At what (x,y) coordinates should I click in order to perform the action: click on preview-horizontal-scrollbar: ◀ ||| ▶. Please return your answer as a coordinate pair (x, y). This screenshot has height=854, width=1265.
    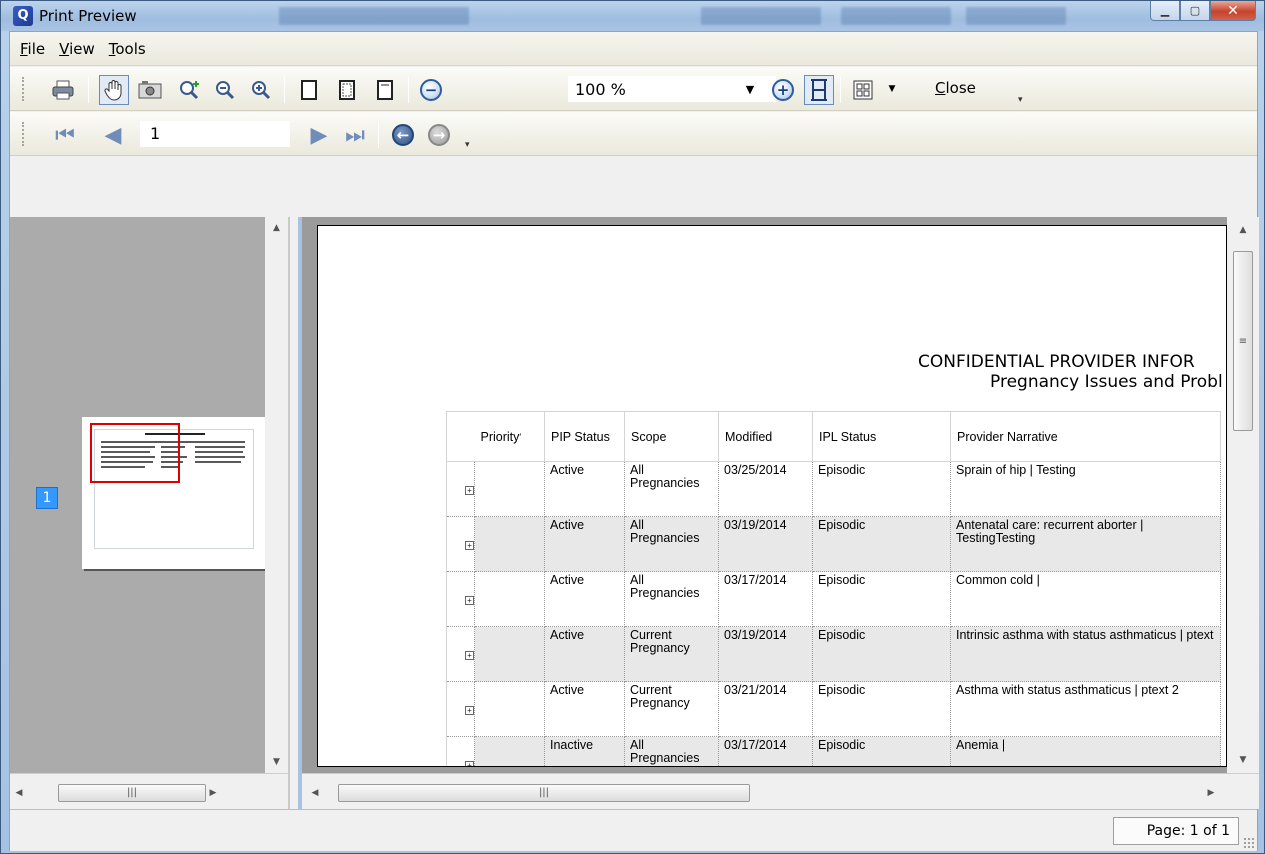
    Looking at the image, I should click on (780, 791).